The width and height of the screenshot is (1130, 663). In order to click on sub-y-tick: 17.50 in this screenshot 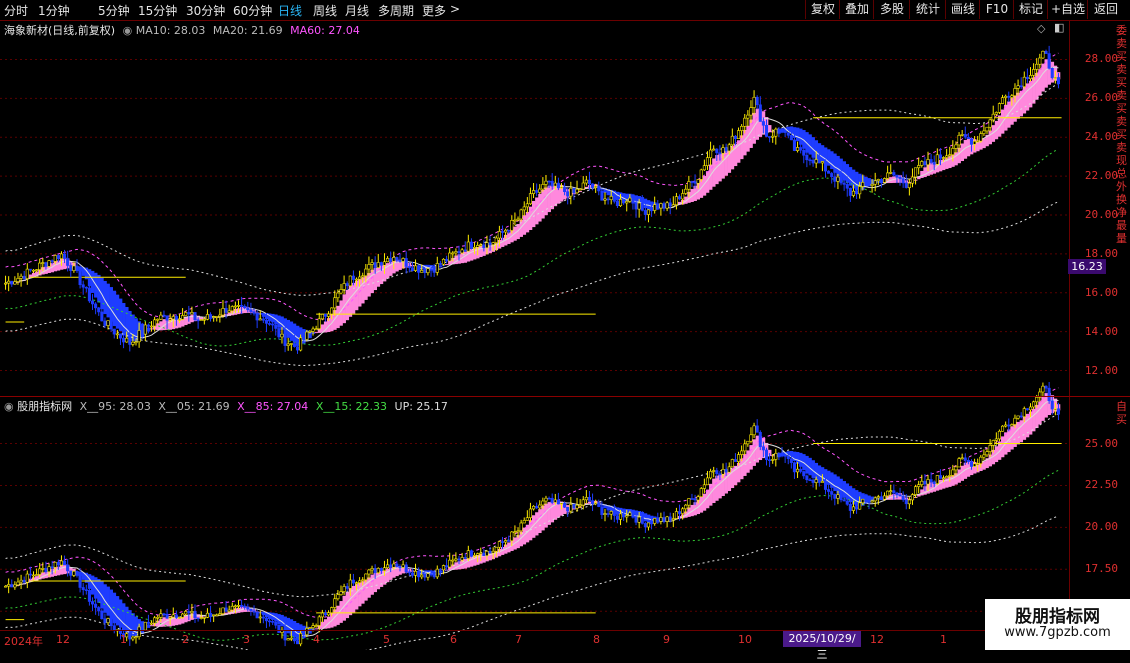, I will do `click(1101, 569)`.